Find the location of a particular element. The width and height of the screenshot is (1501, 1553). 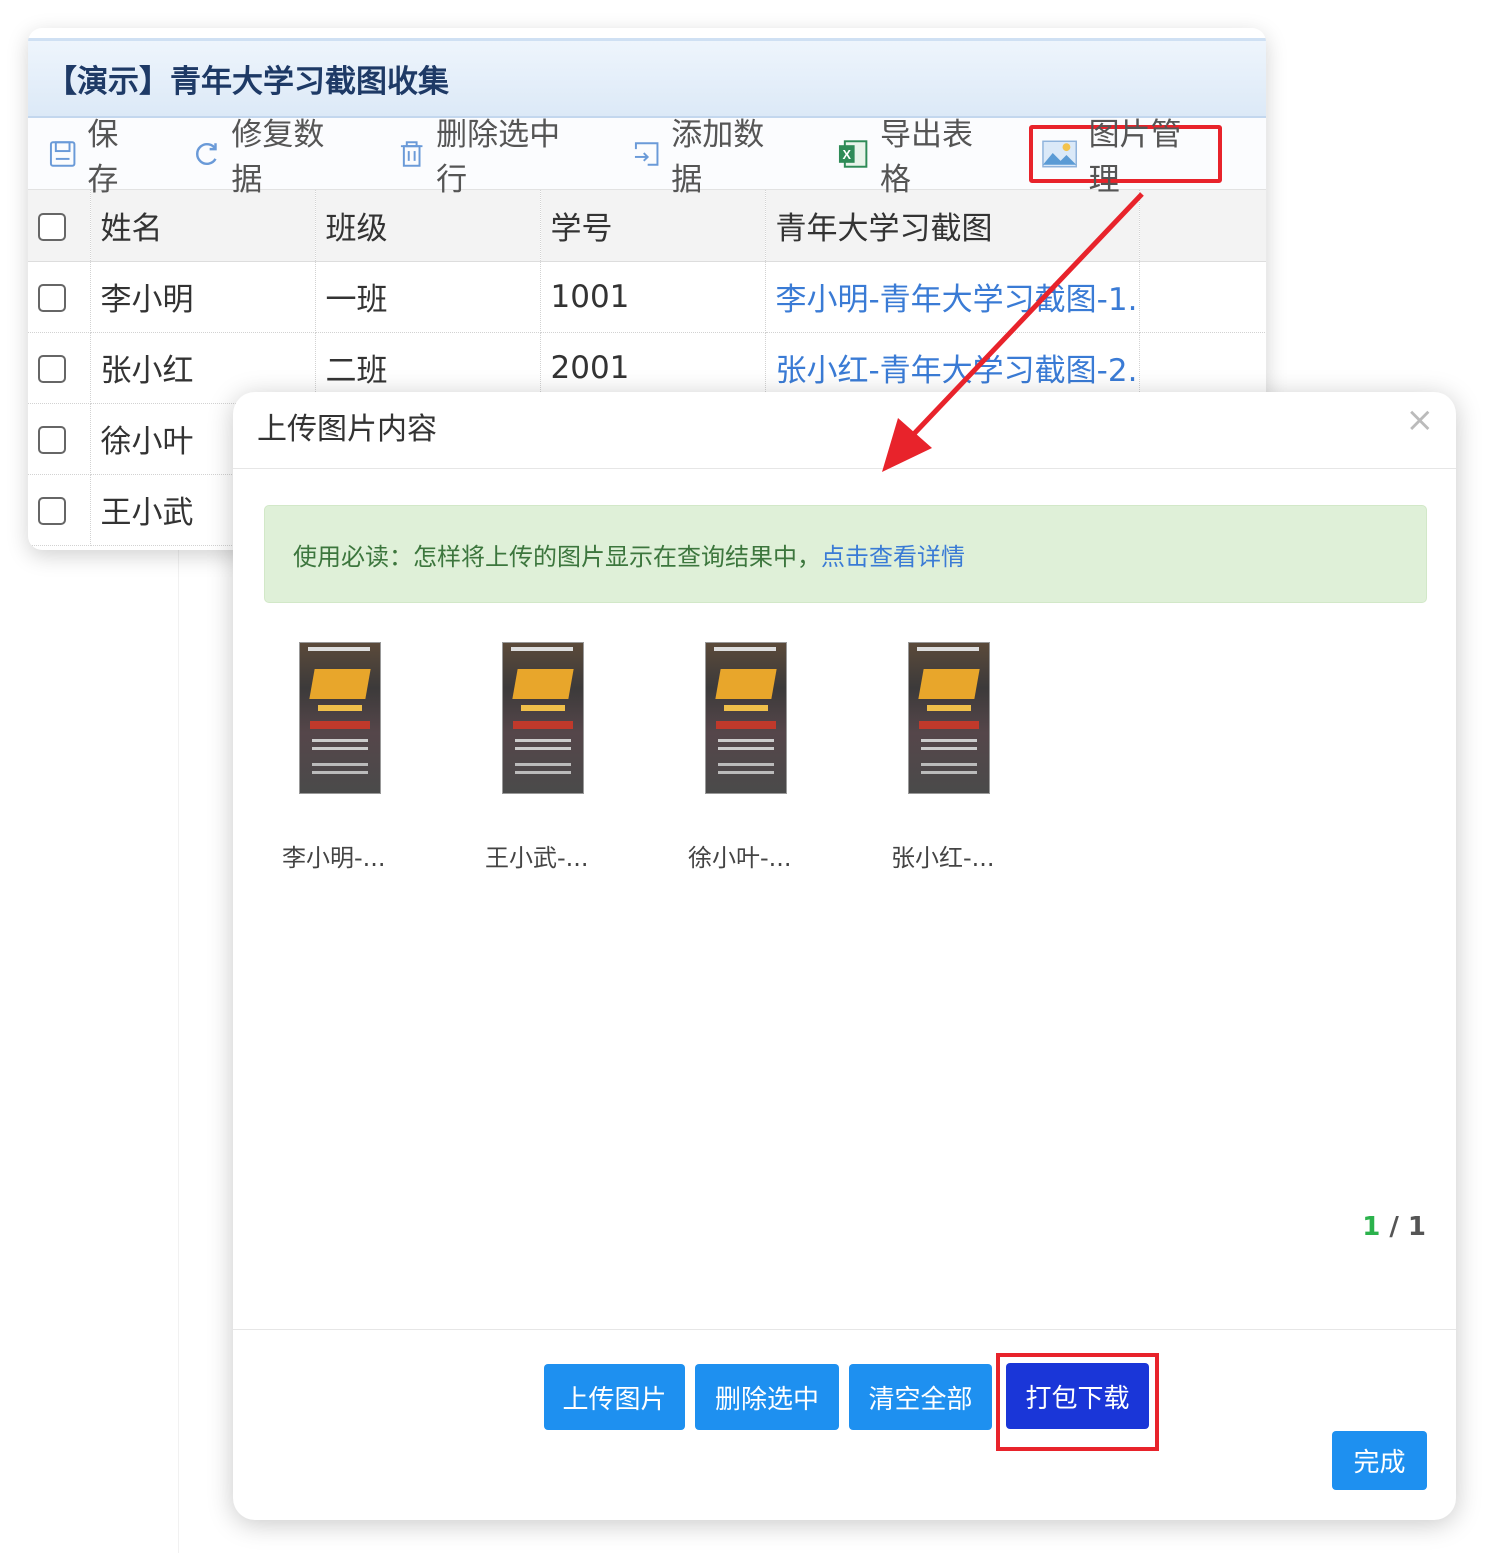

clear-all-button: 清空全部 is located at coordinates (920, 1397).